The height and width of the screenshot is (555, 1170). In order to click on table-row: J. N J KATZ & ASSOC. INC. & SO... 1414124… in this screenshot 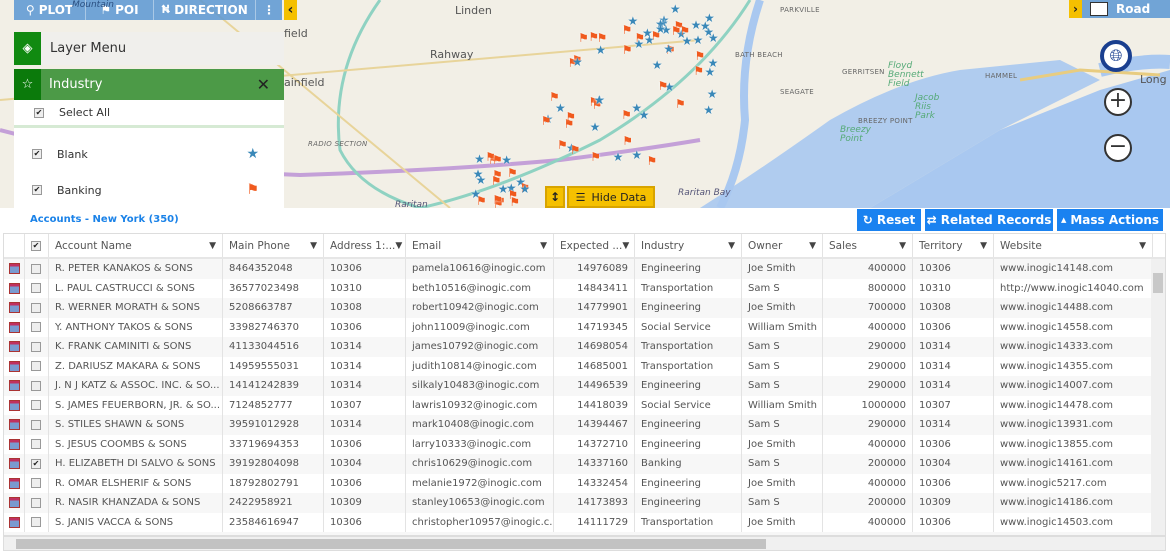, I will do `click(584, 386)`.